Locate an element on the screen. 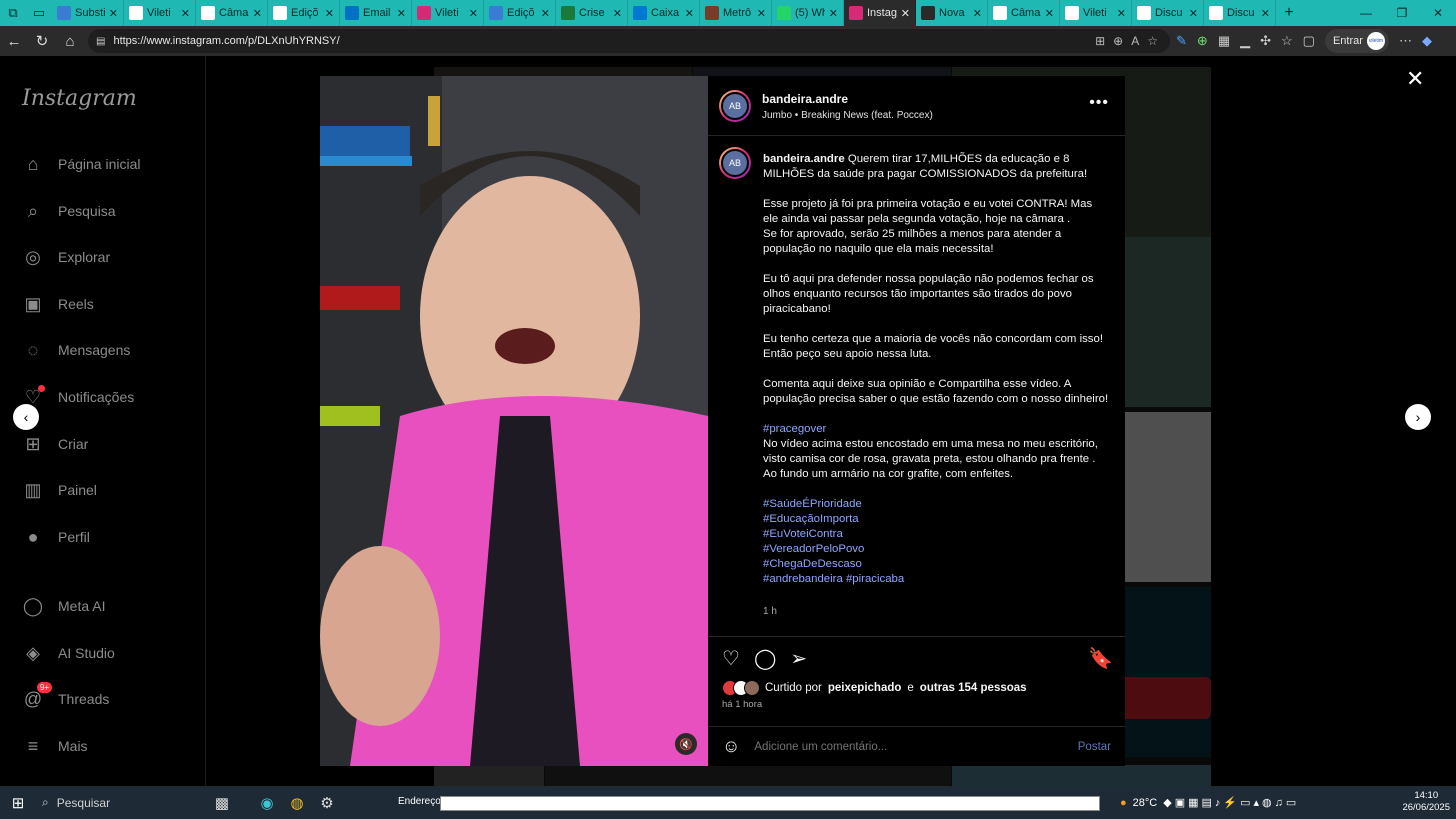 This screenshot has height=819, width=1456. taskbar-search: ⌕ Pesquisar is located at coordinates (114, 802).